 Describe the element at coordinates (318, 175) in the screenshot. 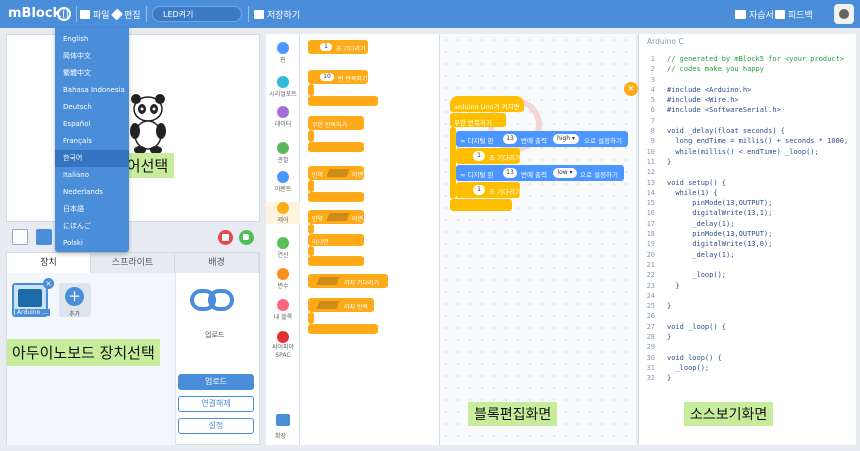

I see `if-label: 만약` at that location.